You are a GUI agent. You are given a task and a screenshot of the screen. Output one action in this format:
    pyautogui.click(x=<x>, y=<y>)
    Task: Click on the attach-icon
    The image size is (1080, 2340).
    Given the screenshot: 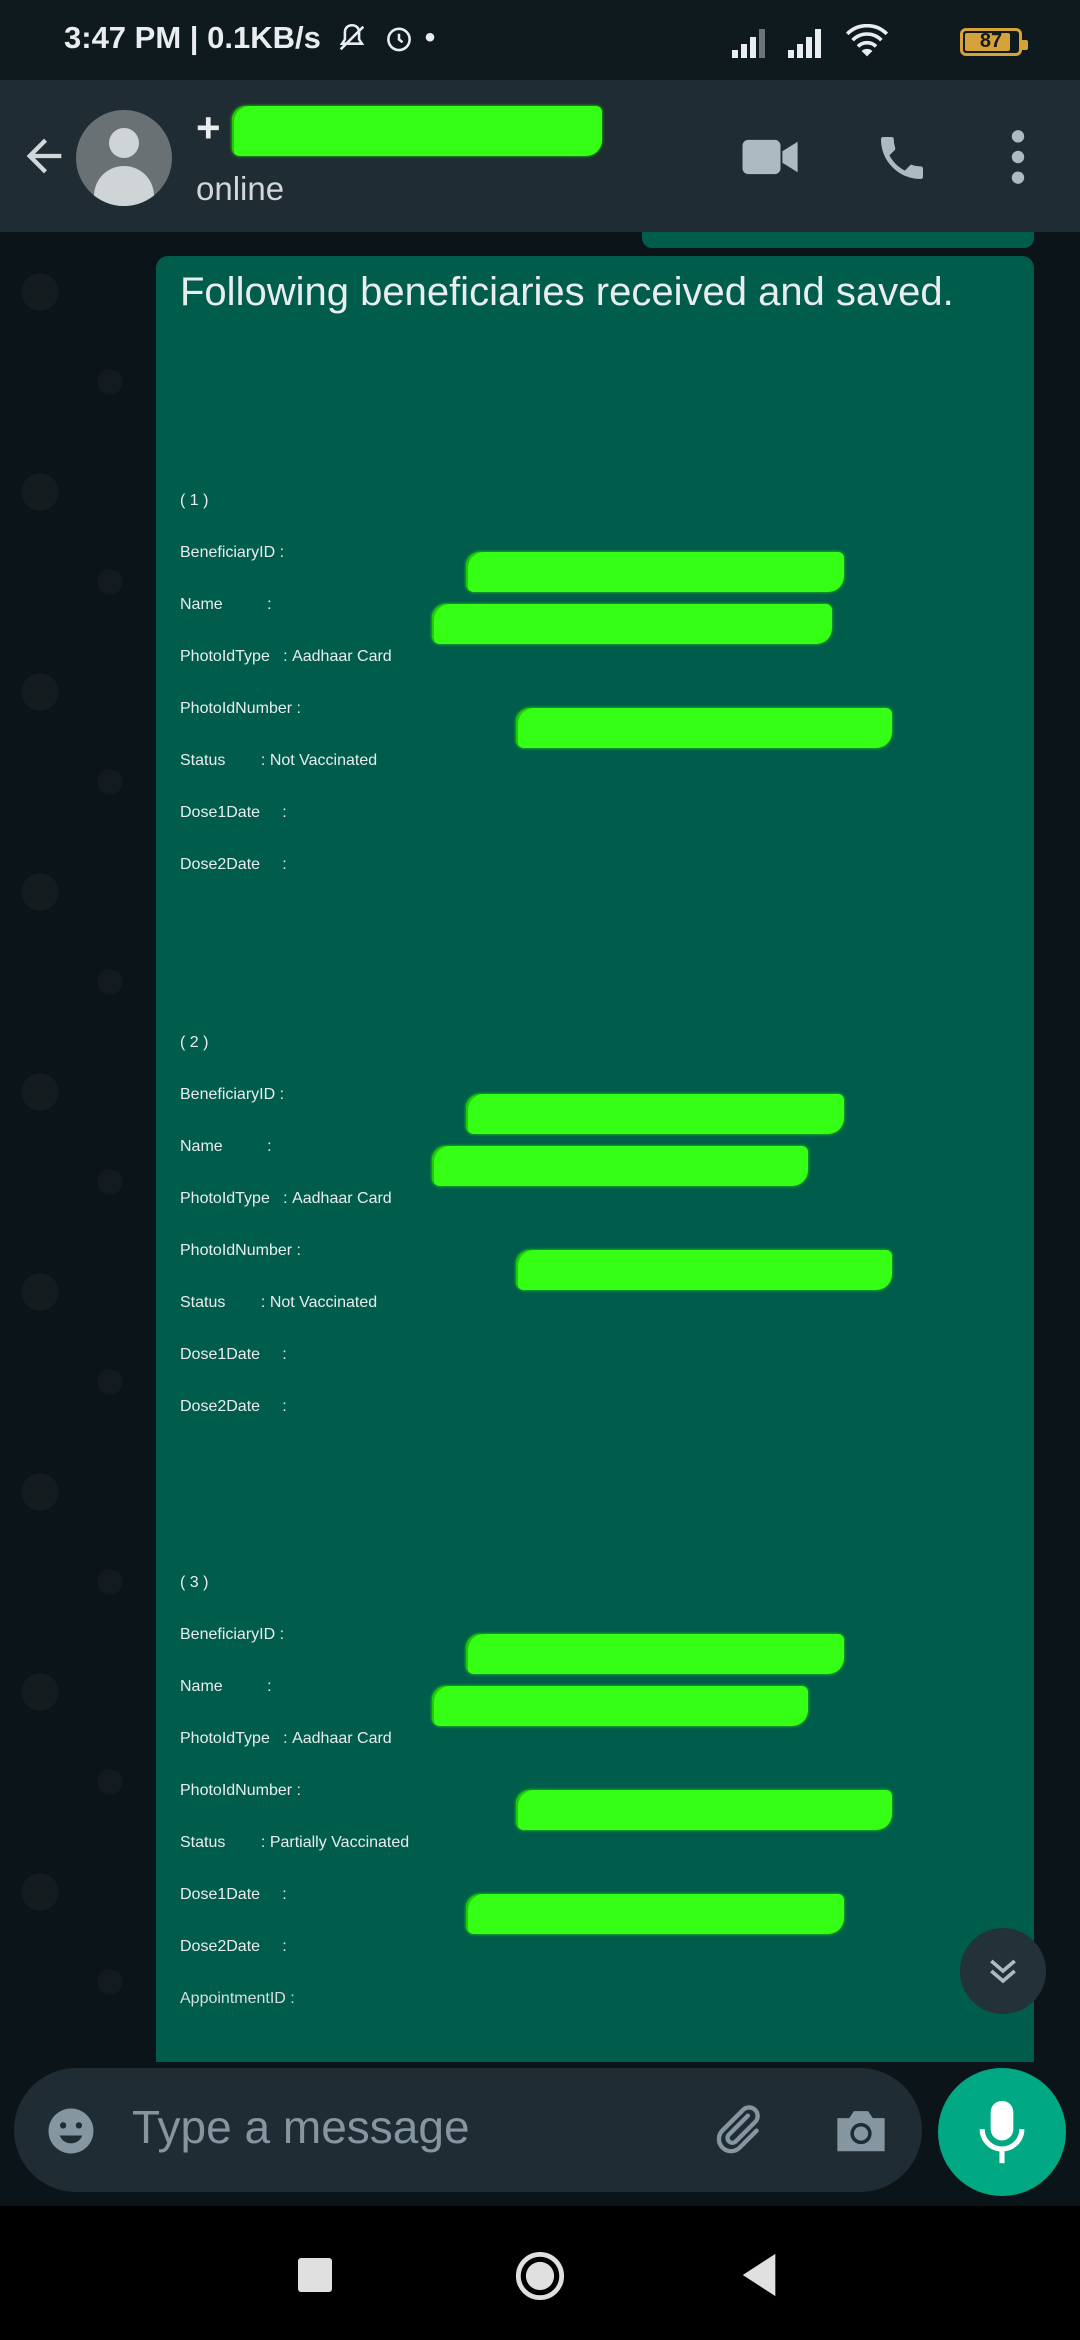 What is the action you would take?
    pyautogui.click(x=737, y=2129)
    